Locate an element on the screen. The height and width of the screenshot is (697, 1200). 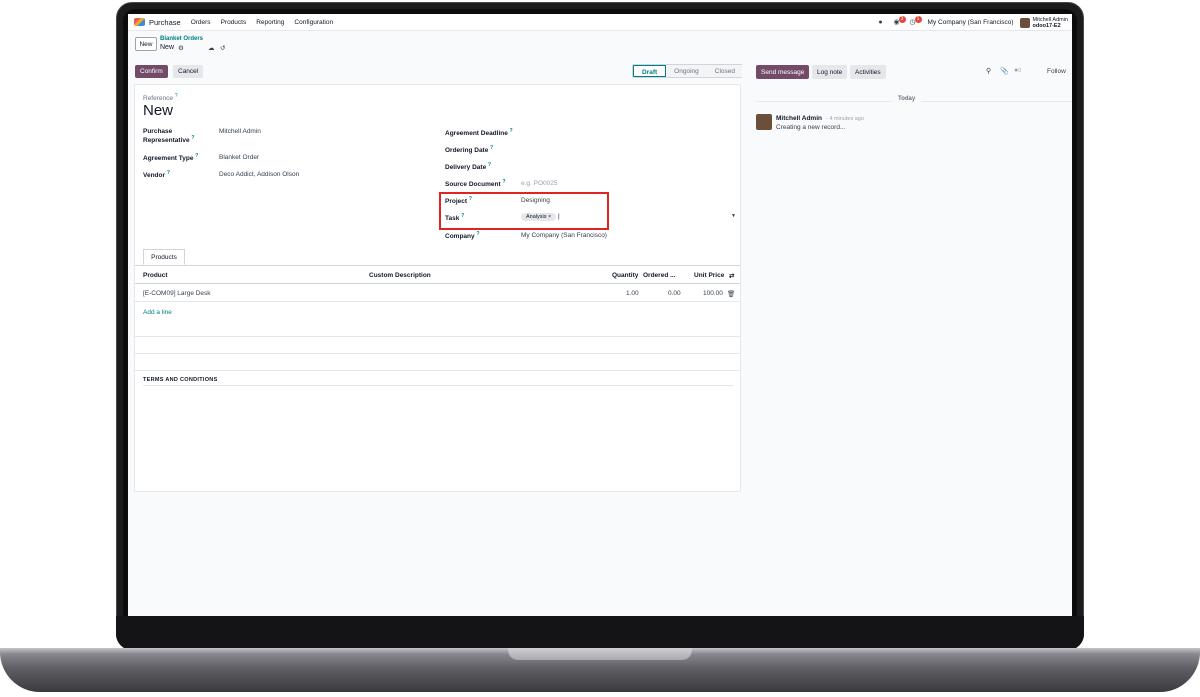
agreement-type-label: Agreement Type ? is located at coordinates (171, 158).